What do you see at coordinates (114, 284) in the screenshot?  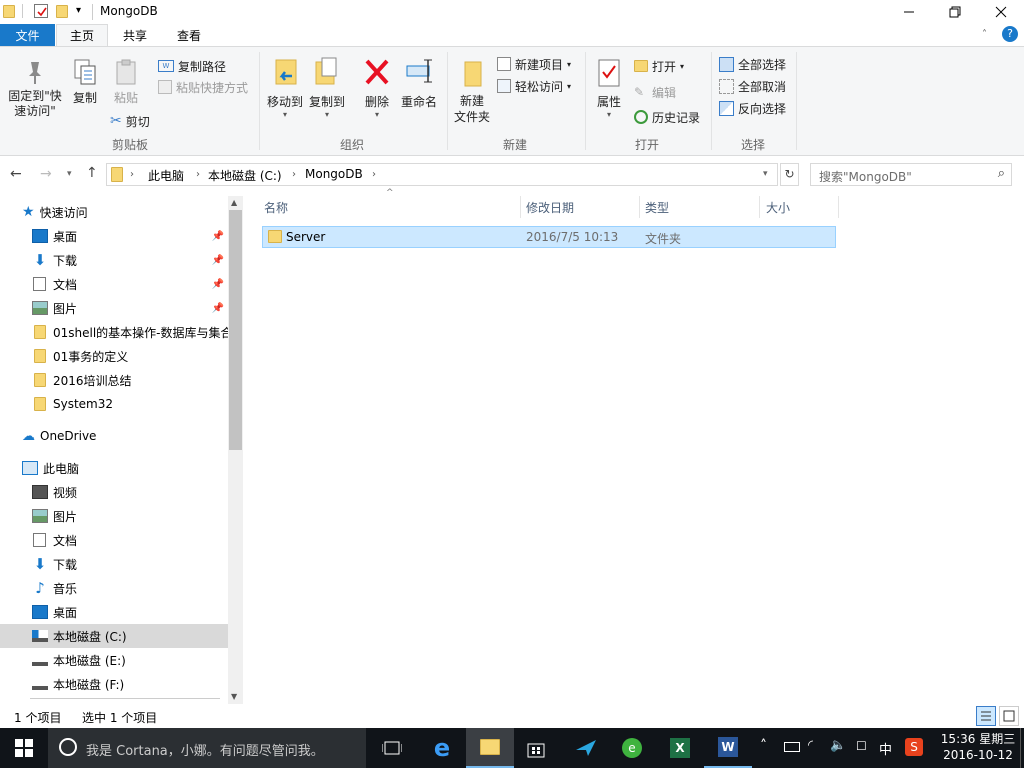 I see `nav-item-documents: 文档 📌` at bounding box center [114, 284].